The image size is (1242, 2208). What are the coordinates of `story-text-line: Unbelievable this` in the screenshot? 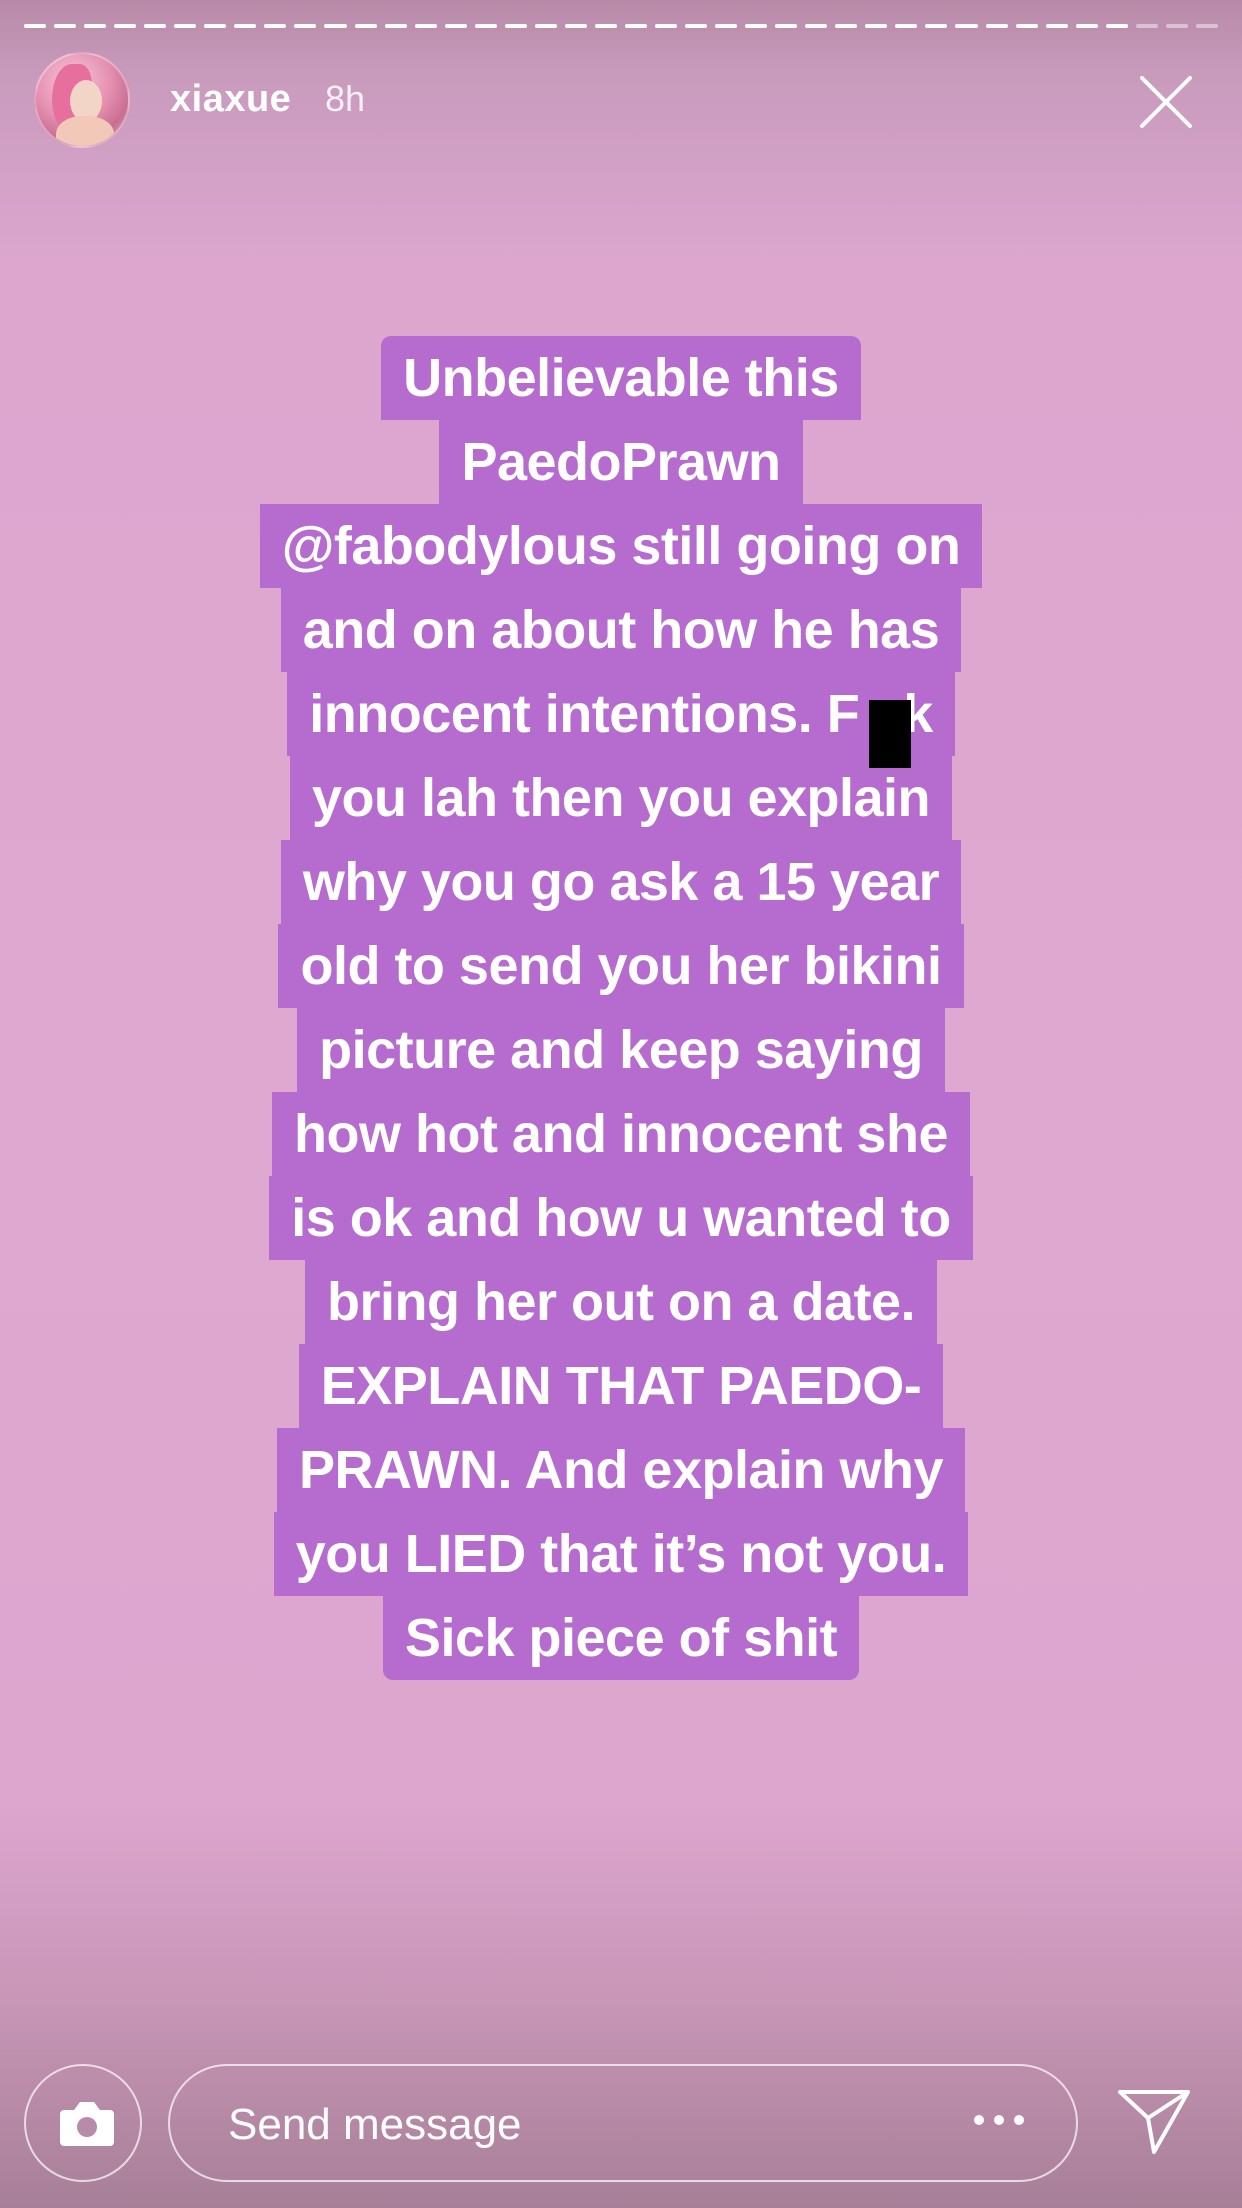 It's located at (621, 378).